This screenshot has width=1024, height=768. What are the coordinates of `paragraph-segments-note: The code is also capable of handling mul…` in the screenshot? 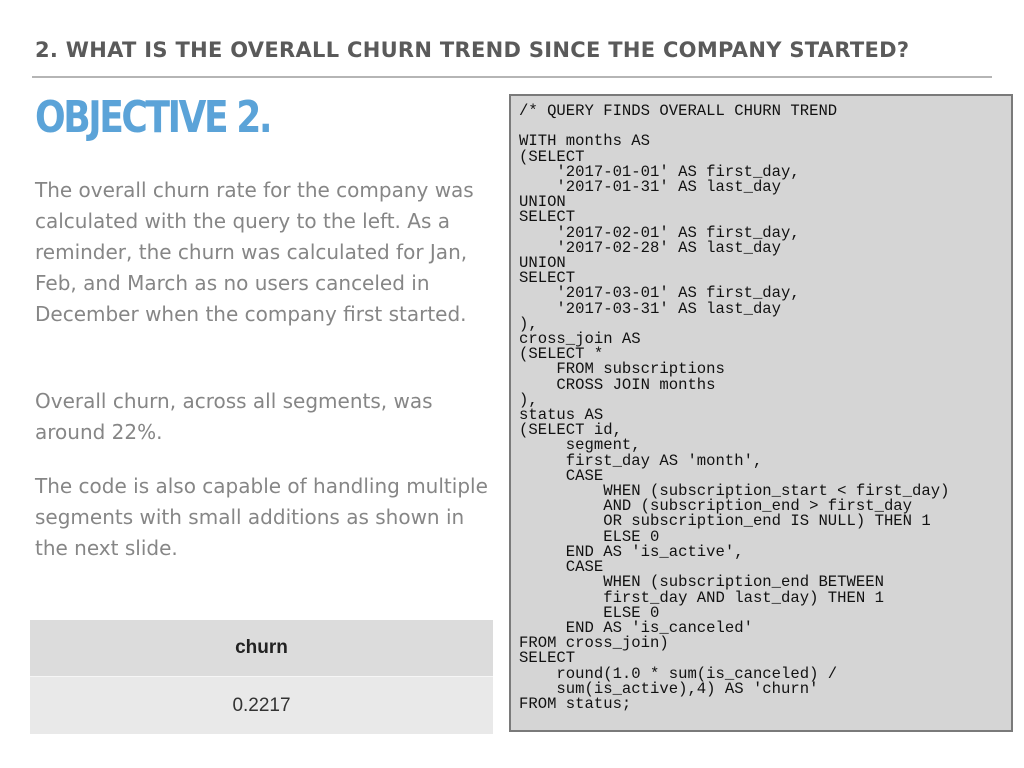 It's located at (261, 517).